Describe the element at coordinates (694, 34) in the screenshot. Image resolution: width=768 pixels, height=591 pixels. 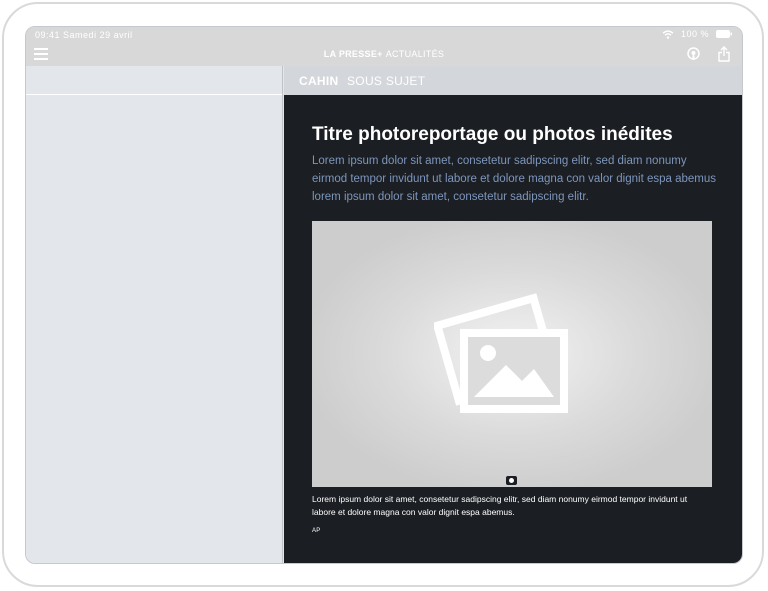
I see `battery-percent: 100 %` at that location.